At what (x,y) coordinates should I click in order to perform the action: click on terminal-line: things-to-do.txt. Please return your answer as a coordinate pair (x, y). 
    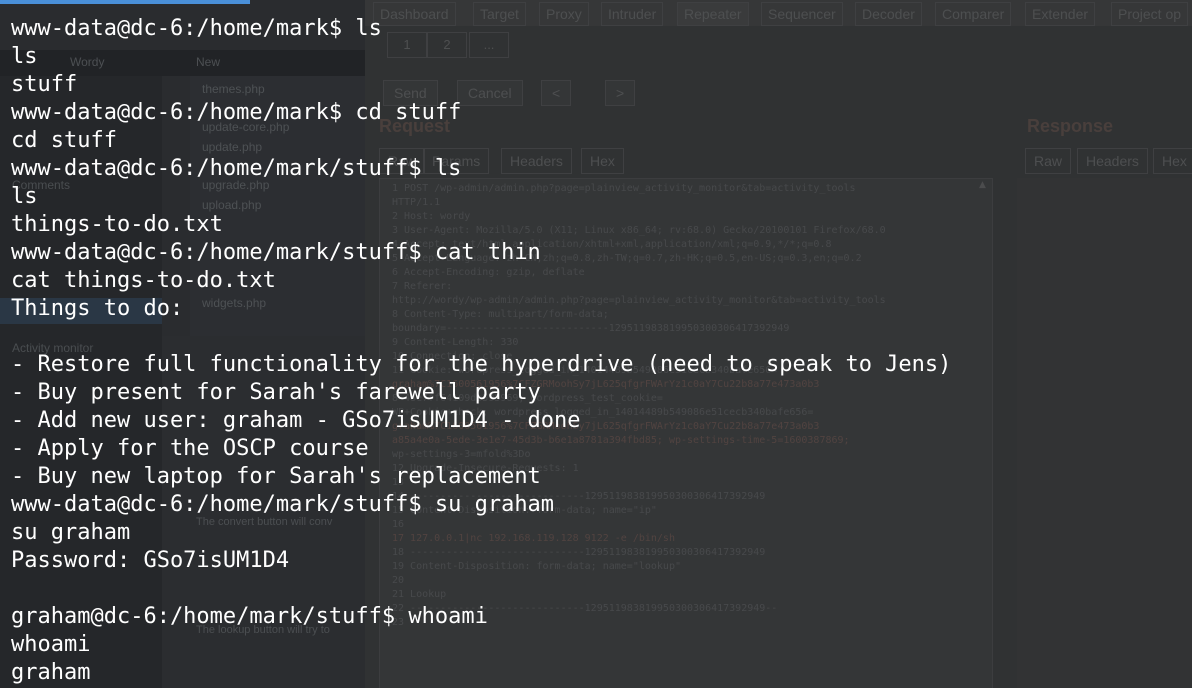
    Looking at the image, I should click on (117, 224).